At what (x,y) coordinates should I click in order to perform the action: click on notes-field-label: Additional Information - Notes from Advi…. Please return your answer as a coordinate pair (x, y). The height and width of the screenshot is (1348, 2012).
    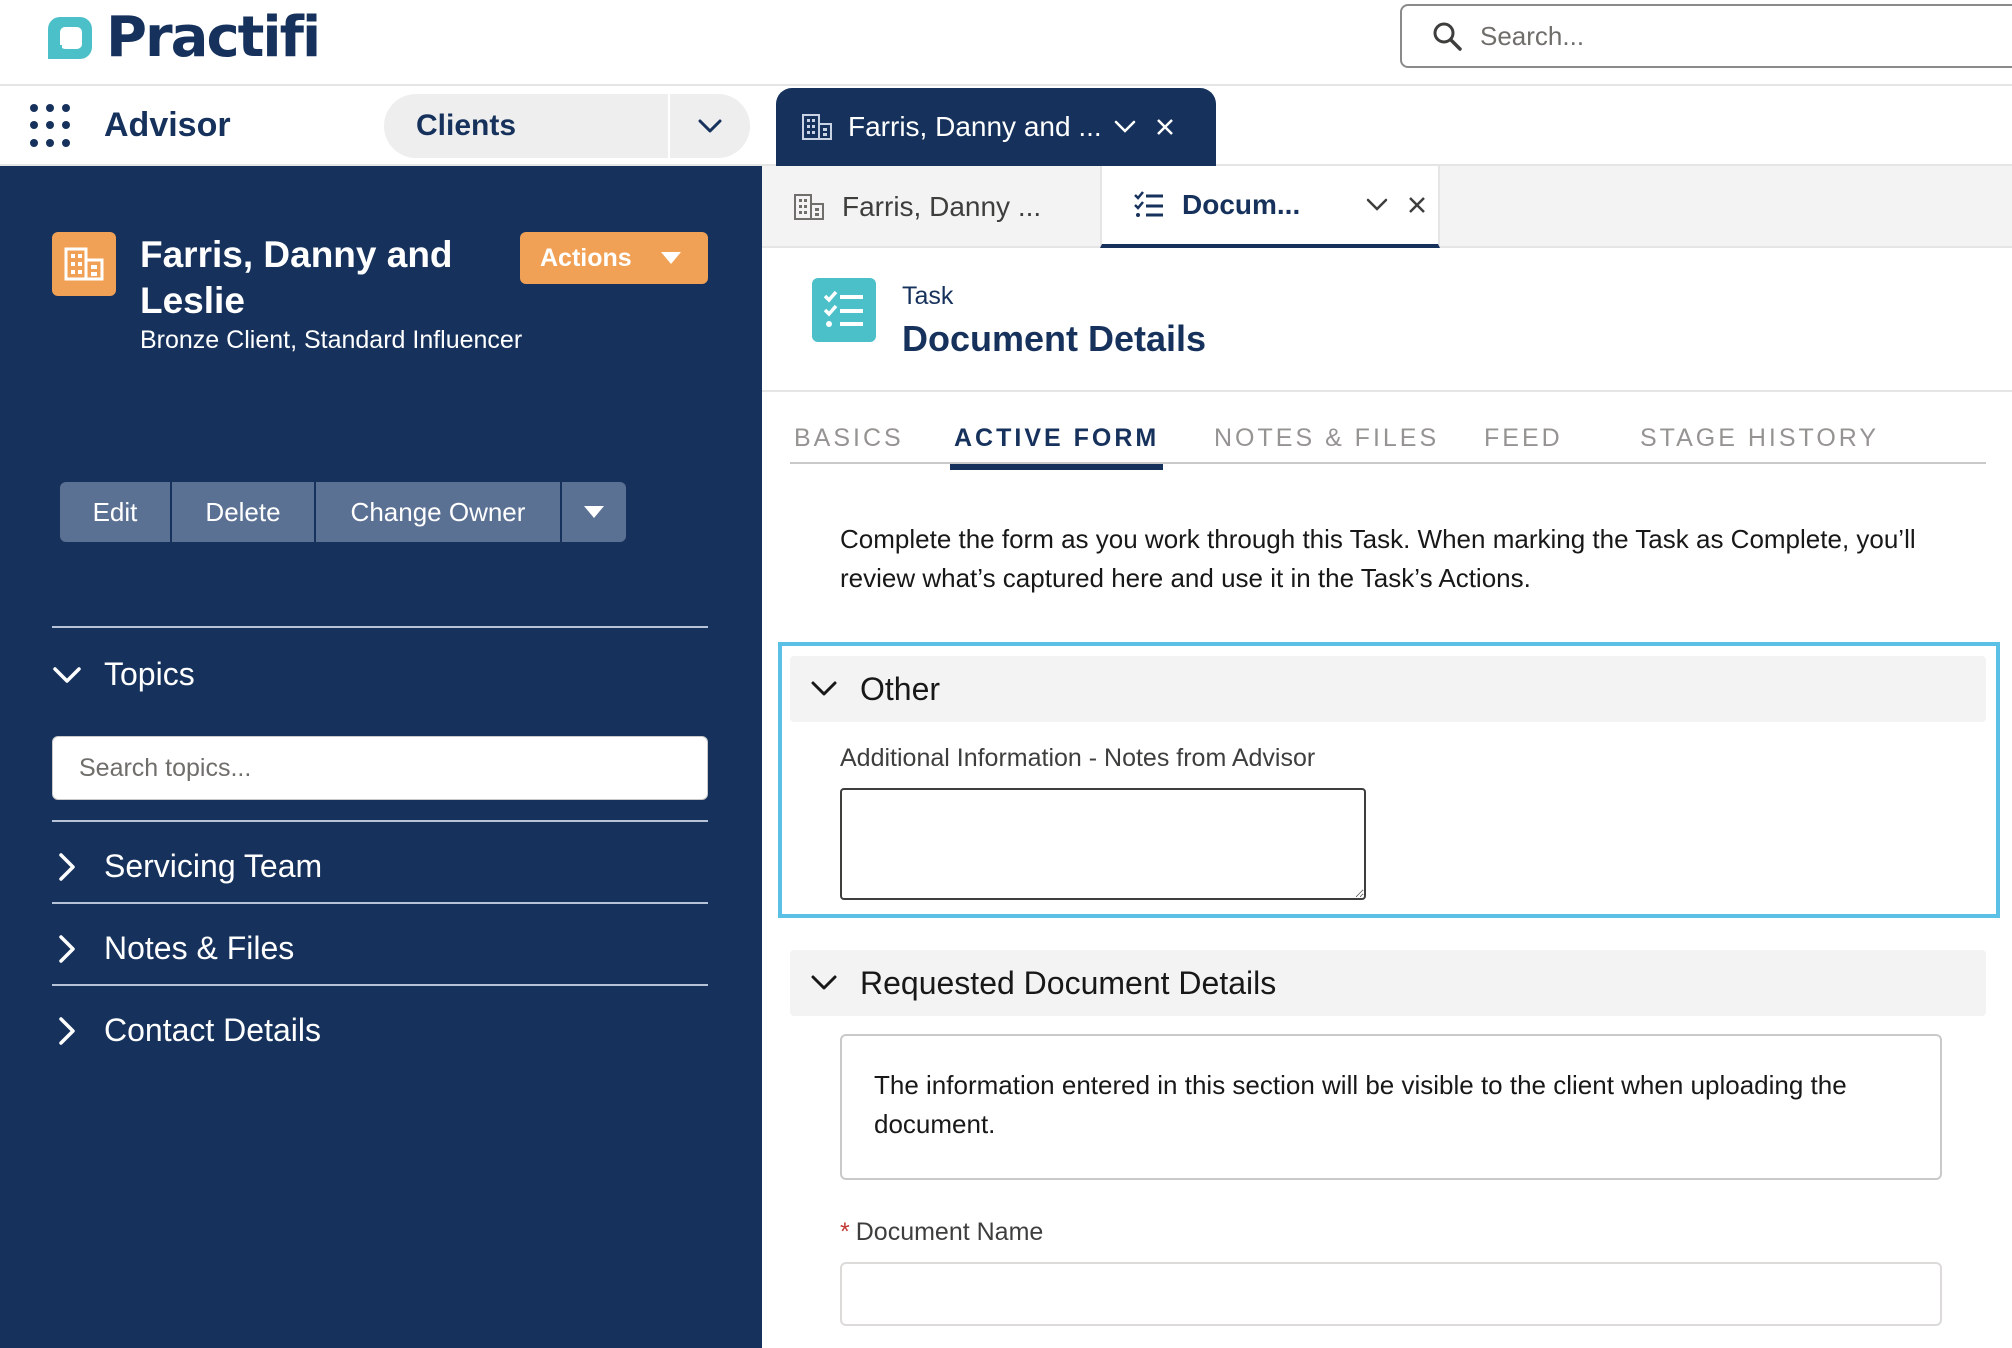
    Looking at the image, I should click on (1078, 758).